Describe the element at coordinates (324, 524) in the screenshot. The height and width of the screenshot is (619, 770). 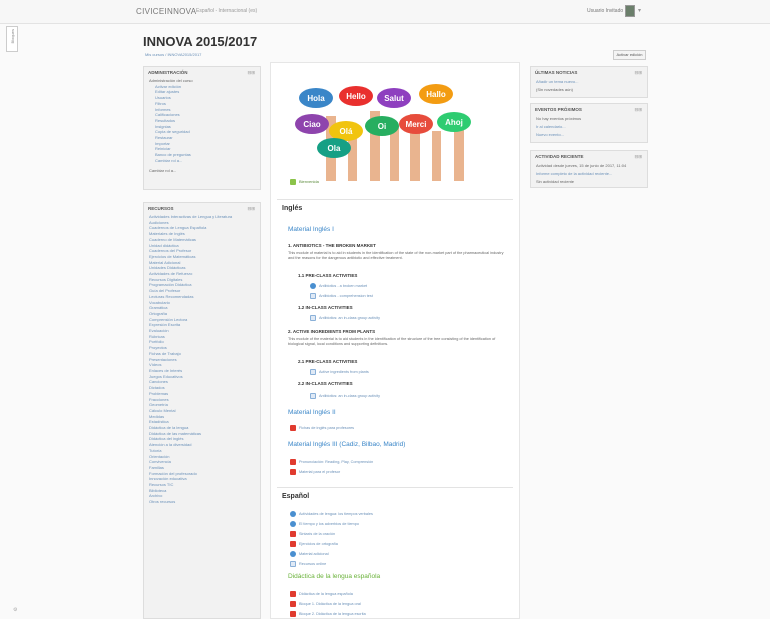
I see `resource-link: El tiempo y los adverbios de tiempo` at that location.